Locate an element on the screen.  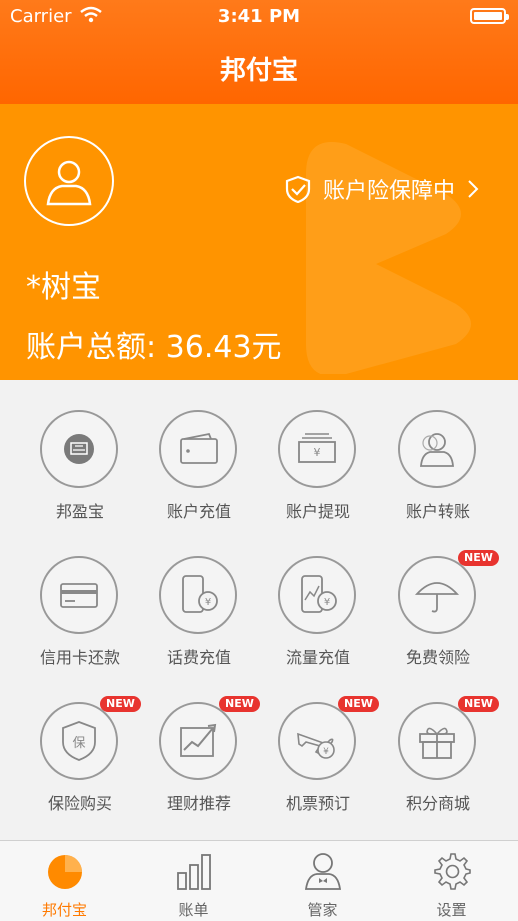
service-label: 保险购买 is located at coordinates (79, 803).